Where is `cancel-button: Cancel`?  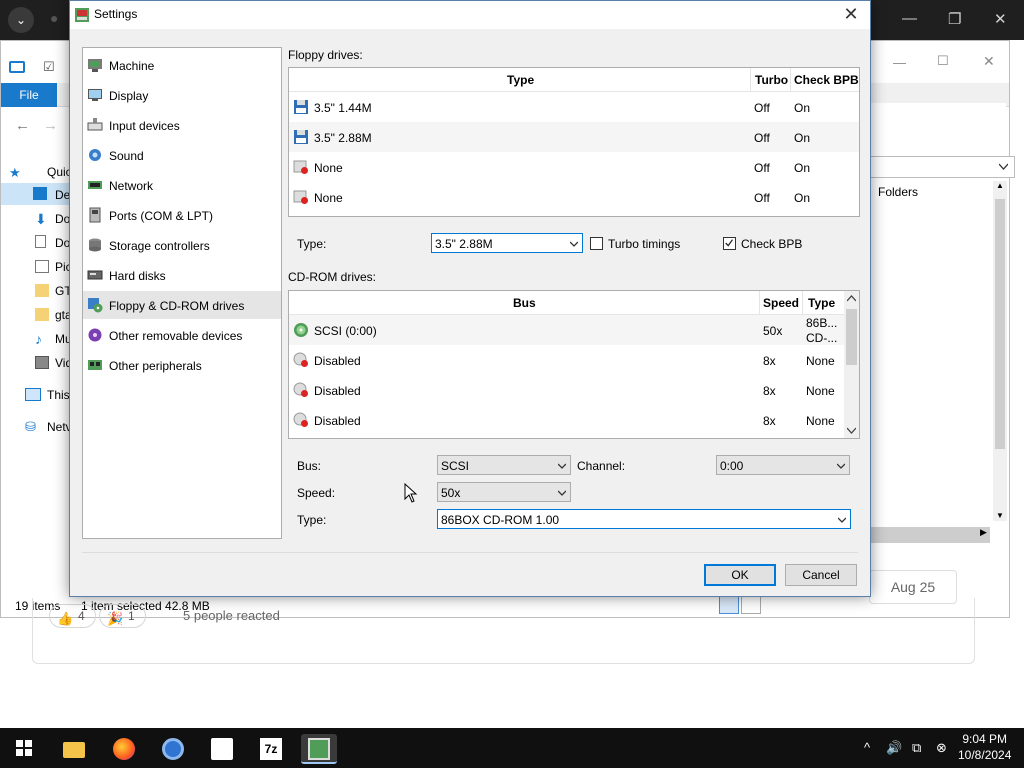
cancel-button: Cancel is located at coordinates (821, 575).